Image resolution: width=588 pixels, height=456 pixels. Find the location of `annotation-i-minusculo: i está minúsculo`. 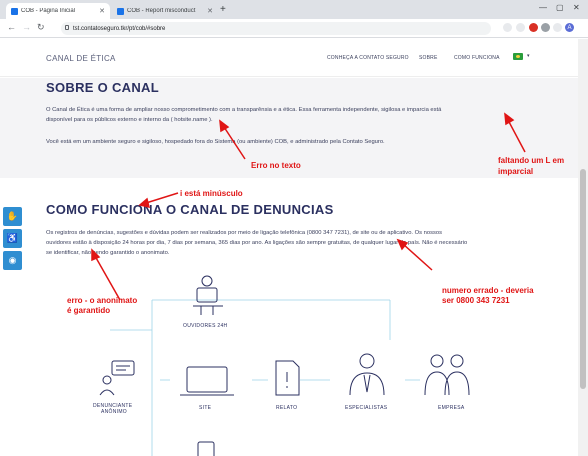

annotation-i-minusculo: i está minúsculo is located at coordinates (211, 193).